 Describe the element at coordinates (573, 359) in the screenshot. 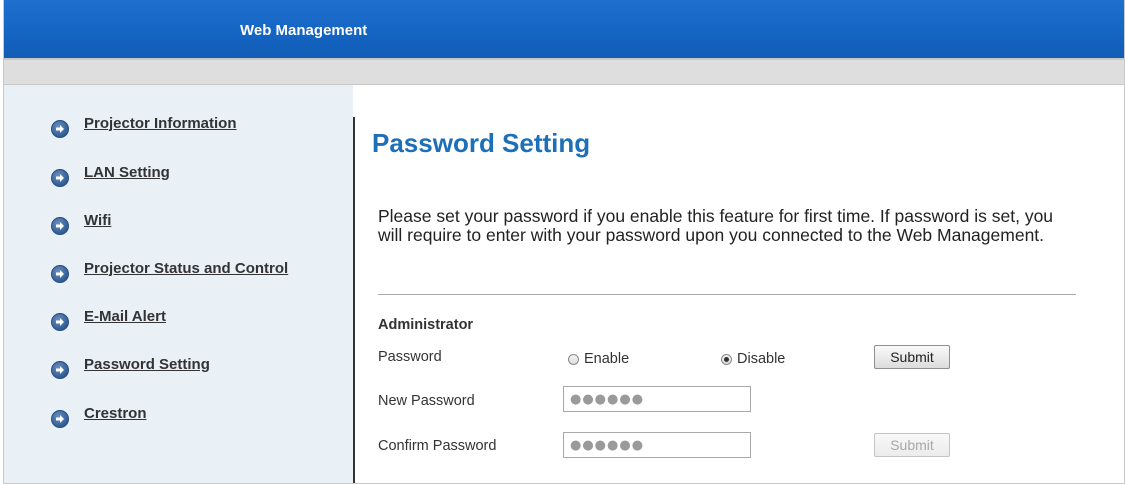

I see `radio-unchecked-icon` at that location.